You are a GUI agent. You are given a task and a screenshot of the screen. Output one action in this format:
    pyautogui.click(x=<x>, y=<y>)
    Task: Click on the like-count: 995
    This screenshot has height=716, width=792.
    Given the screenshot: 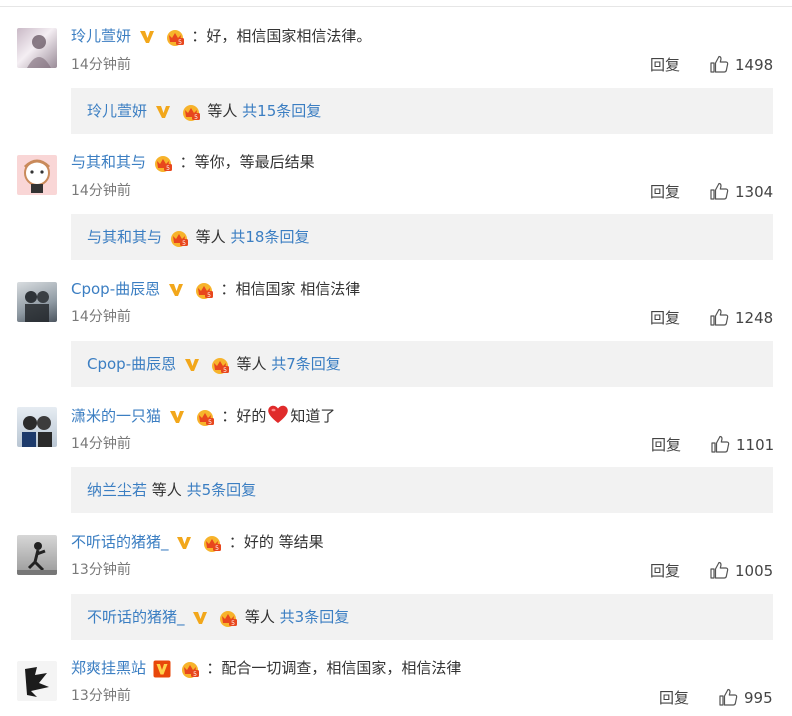 What is the action you would take?
    pyautogui.click(x=758, y=698)
    